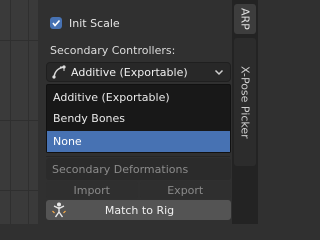  I want to click on bone-curve-icon, so click(59, 72).